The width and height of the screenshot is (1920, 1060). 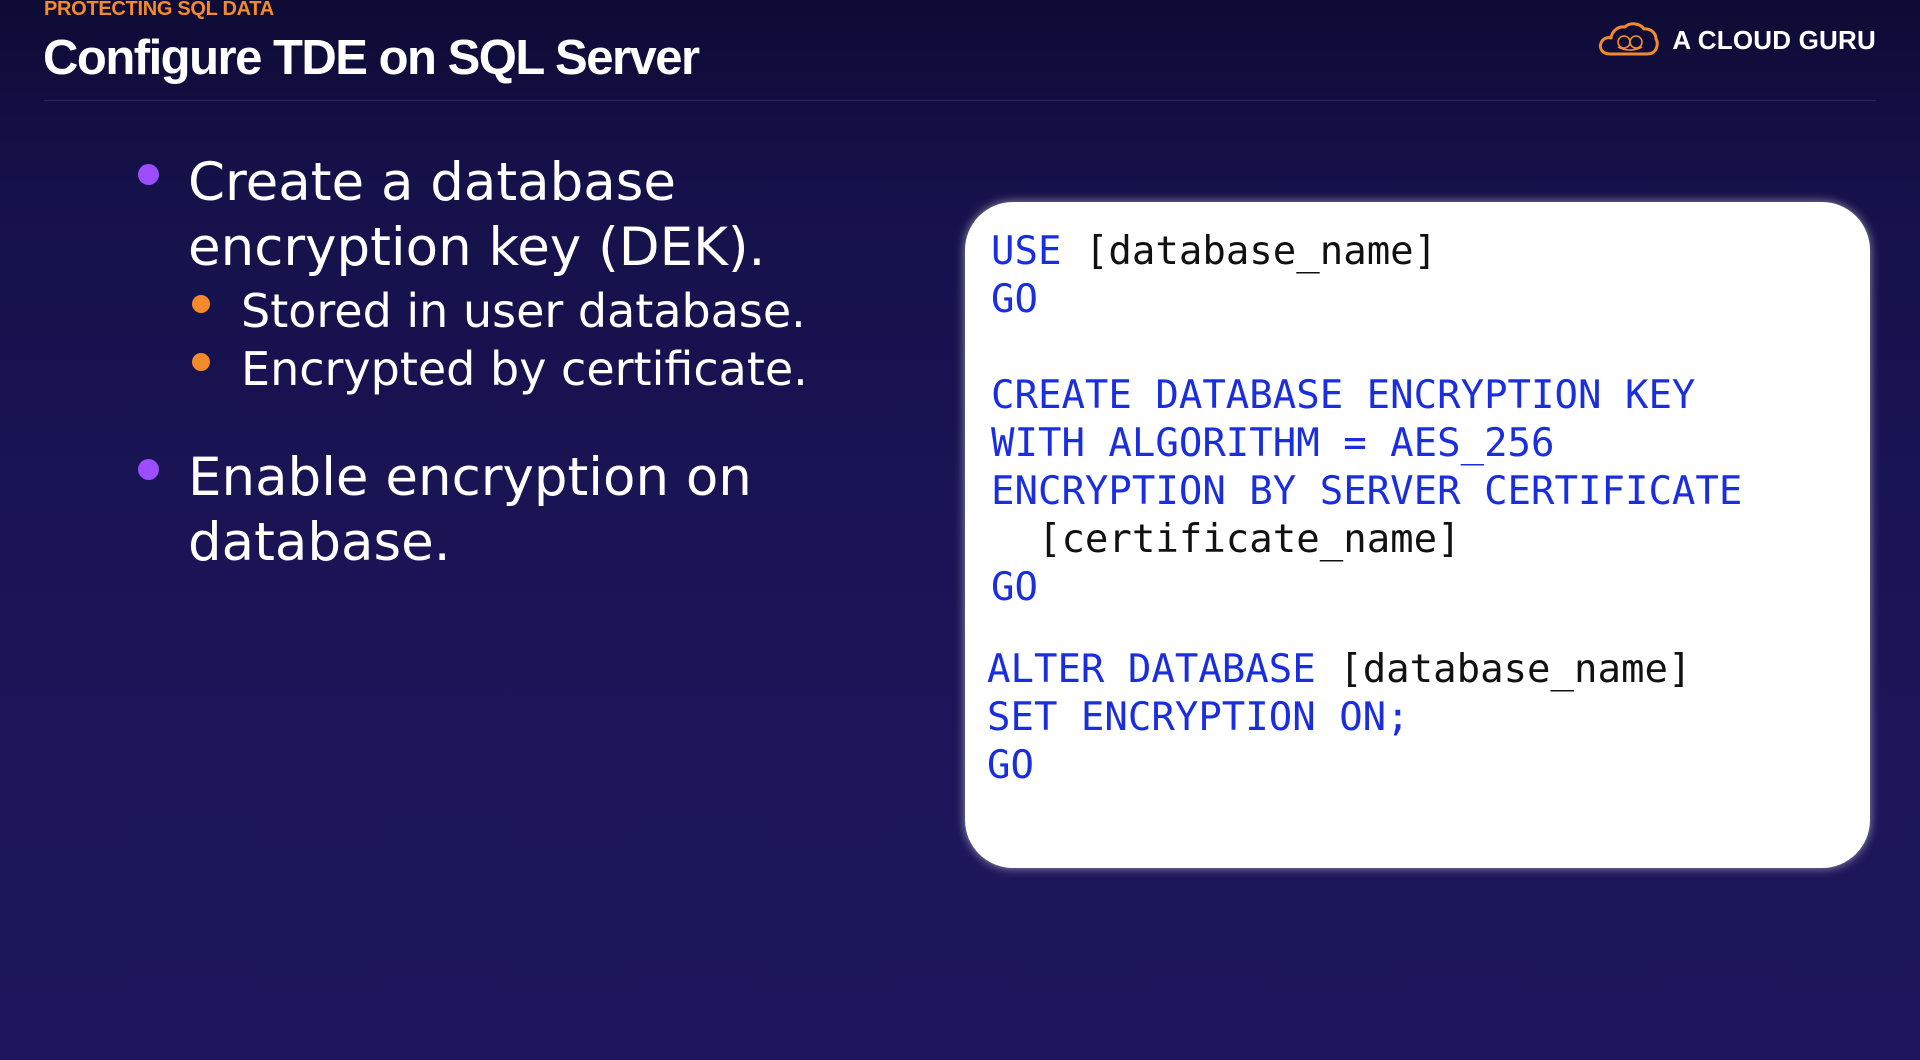 I want to click on slide-title: Configure TDE on SQL Server, so click(x=371, y=58).